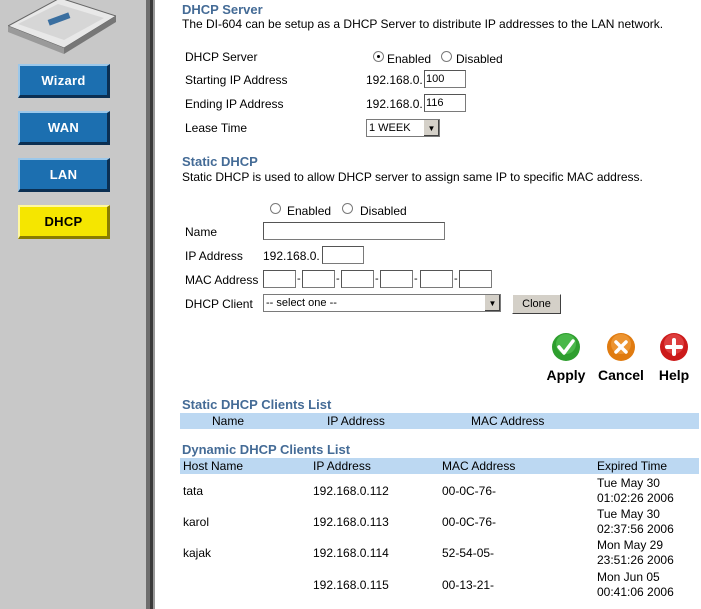  Describe the element at coordinates (635, 498) in the screenshot. I see `expired-time-cell: 01:02:26 2006` at that location.